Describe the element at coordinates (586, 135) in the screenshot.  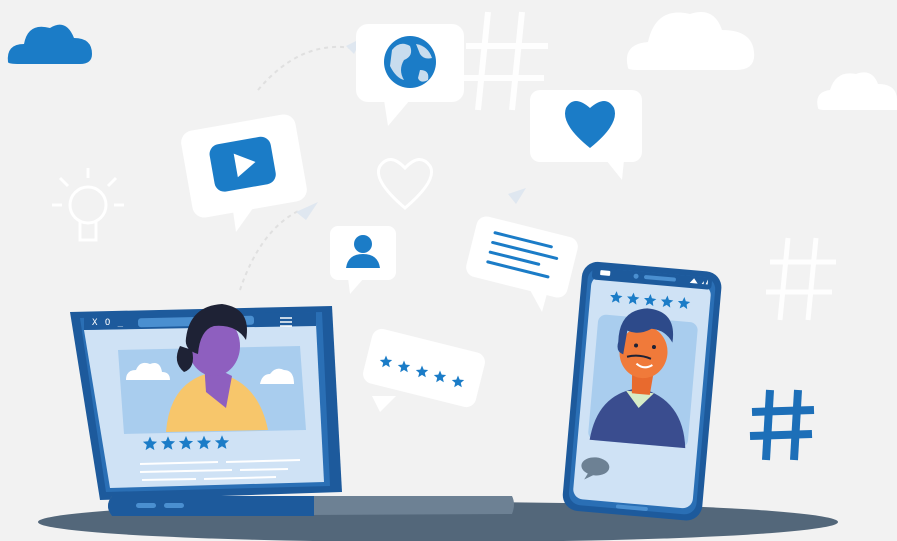
I see `heart-bubble` at that location.